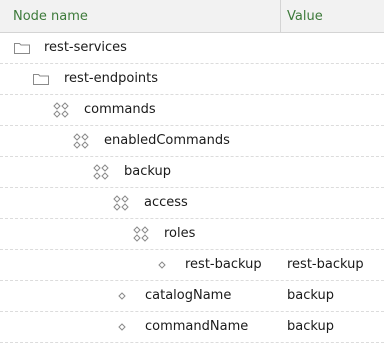  I want to click on row-value: rest-backup, so click(325, 265).